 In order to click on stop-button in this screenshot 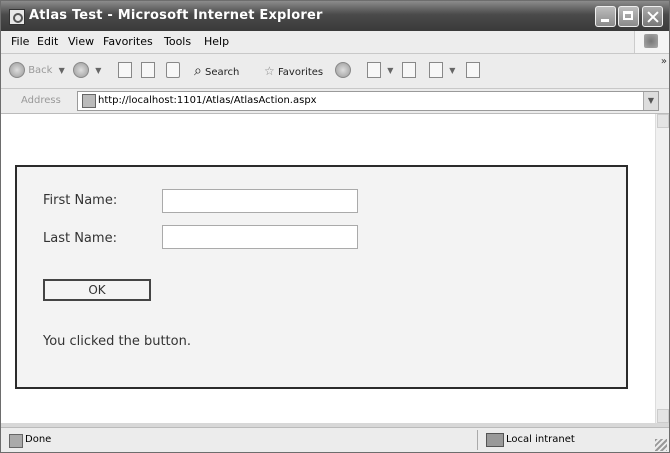, I will do `click(125, 71)`.